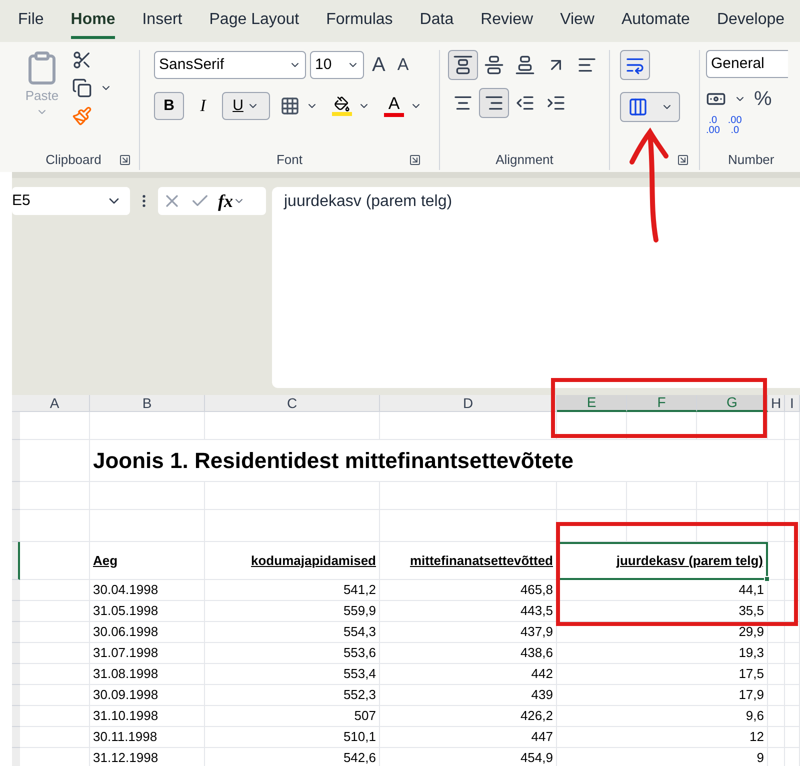 The image size is (800, 766). What do you see at coordinates (747, 64) in the screenshot?
I see `number-format-field: General` at bounding box center [747, 64].